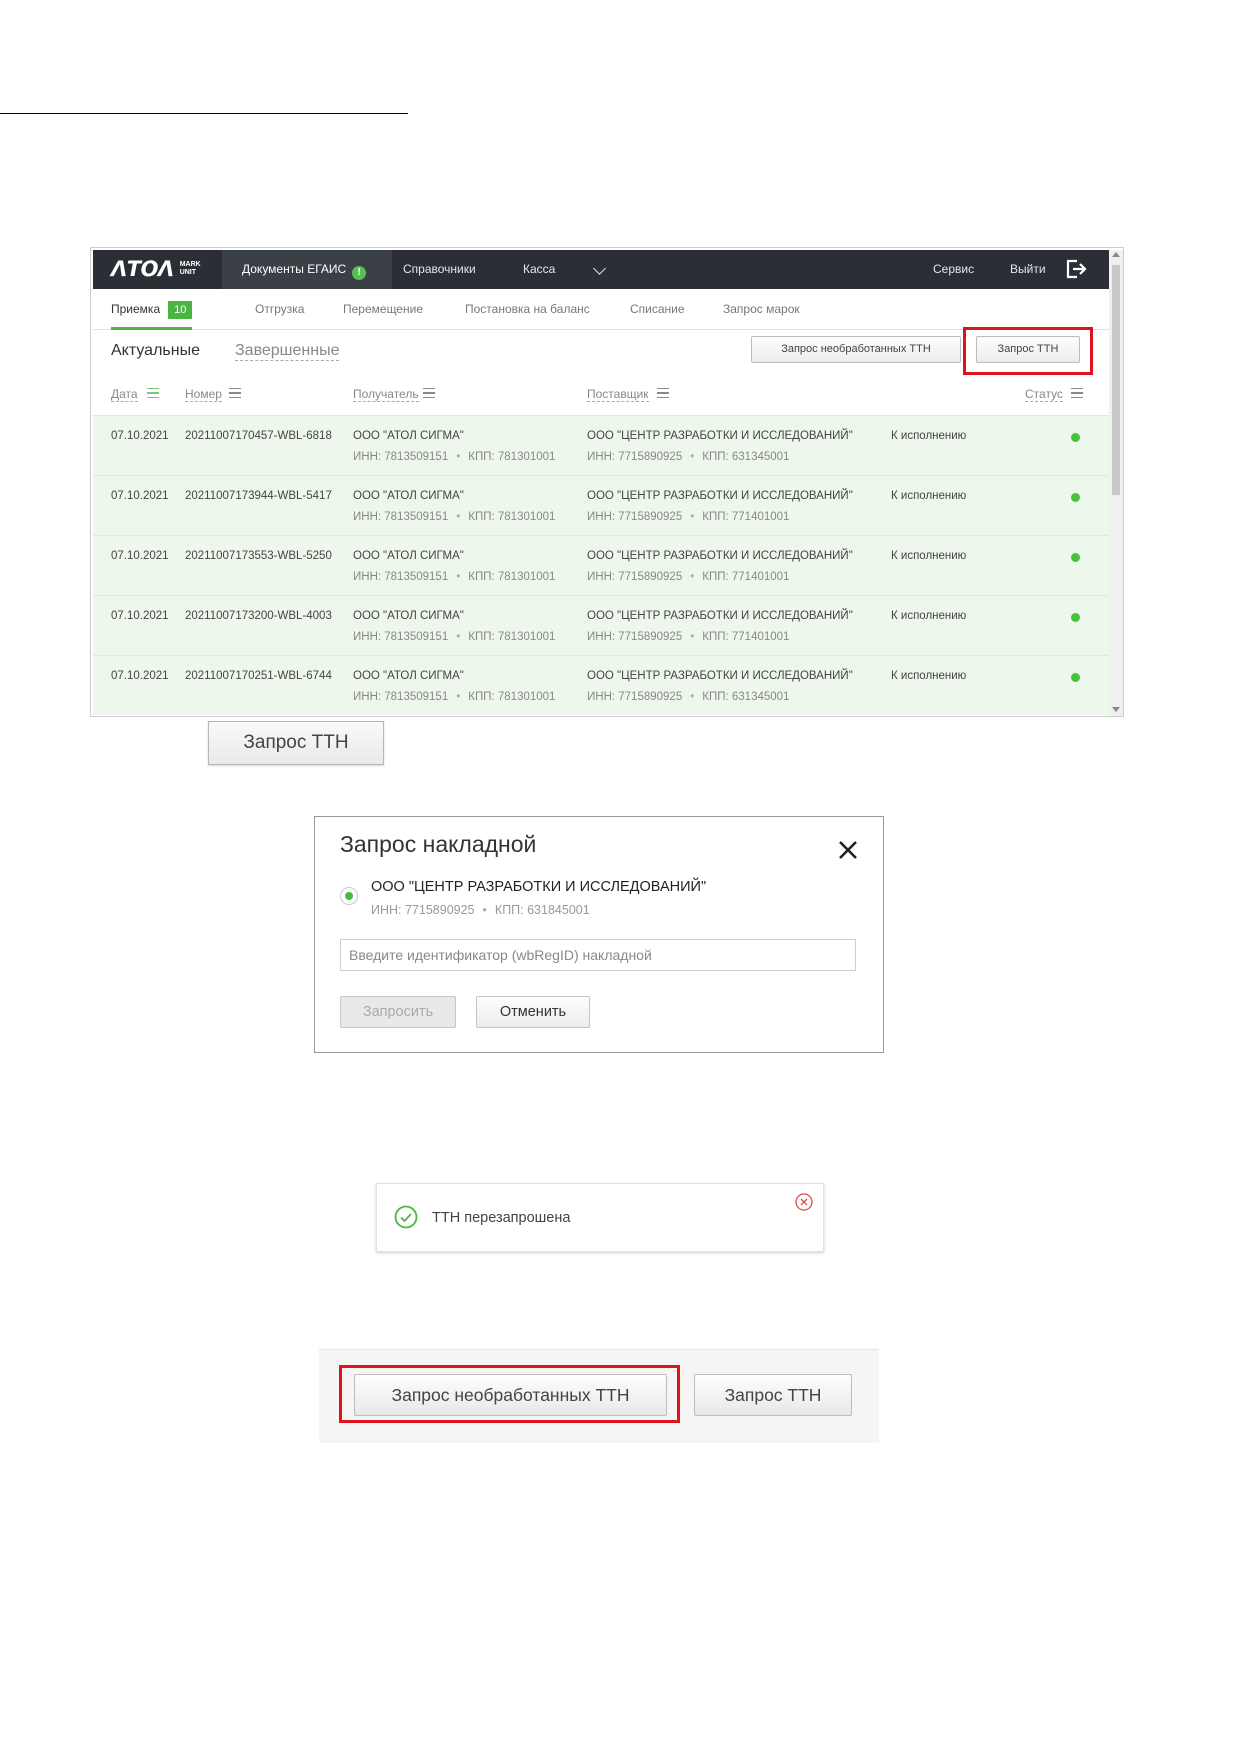  Describe the element at coordinates (1044, 394) in the screenshot. I see `column-status: Статус` at that location.